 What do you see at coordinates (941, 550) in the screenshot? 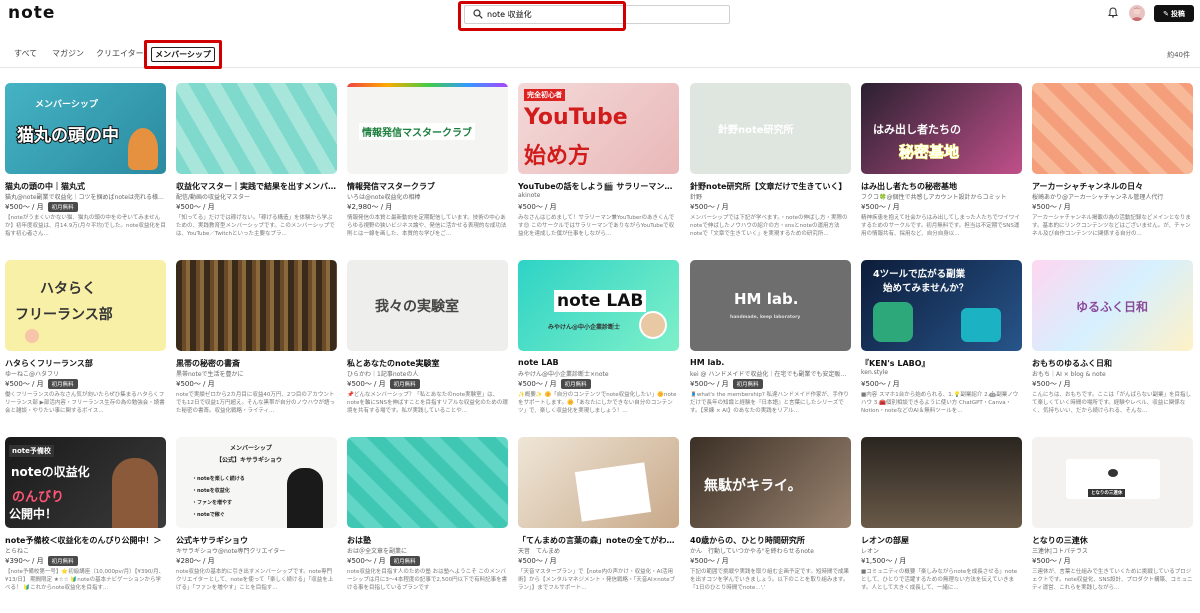
I see `card-author: レオン` at bounding box center [941, 550].